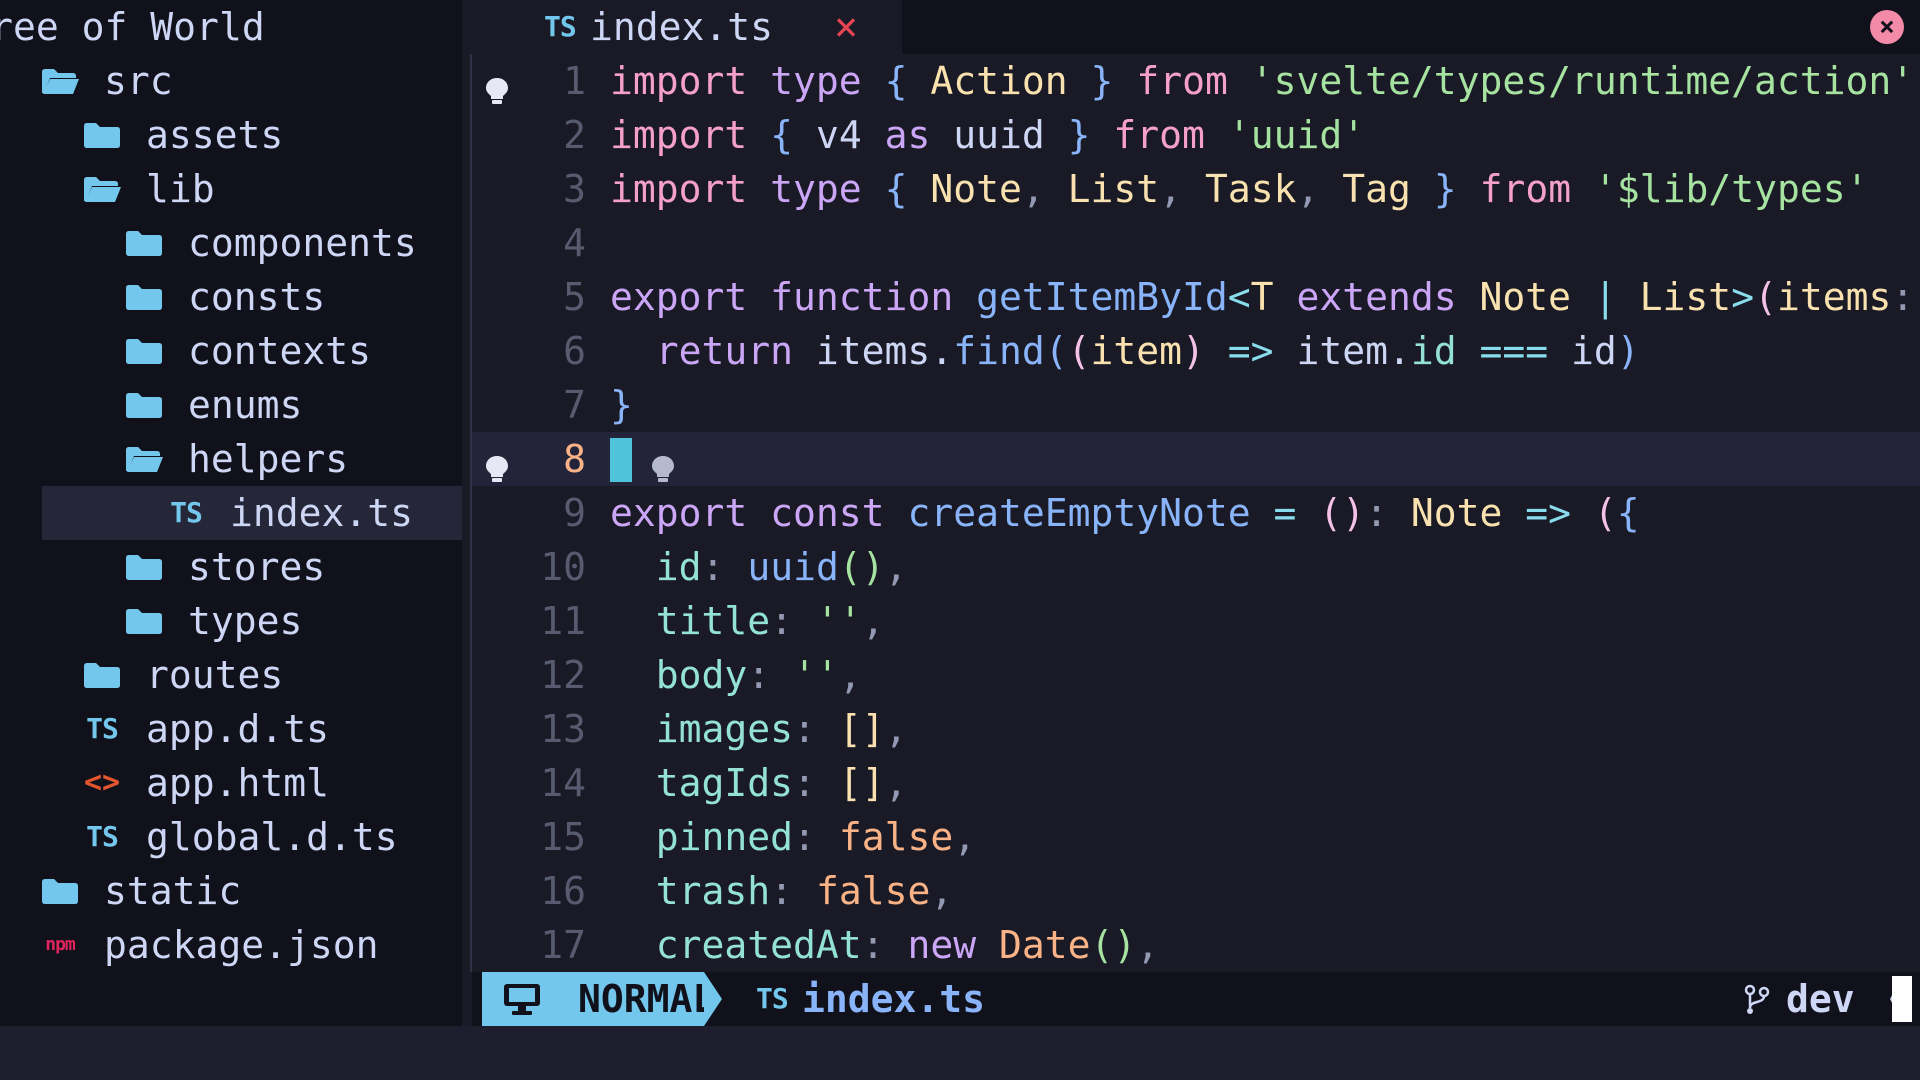  Describe the element at coordinates (1342, 351) in the screenshot. I see `code-token: item.` at that location.